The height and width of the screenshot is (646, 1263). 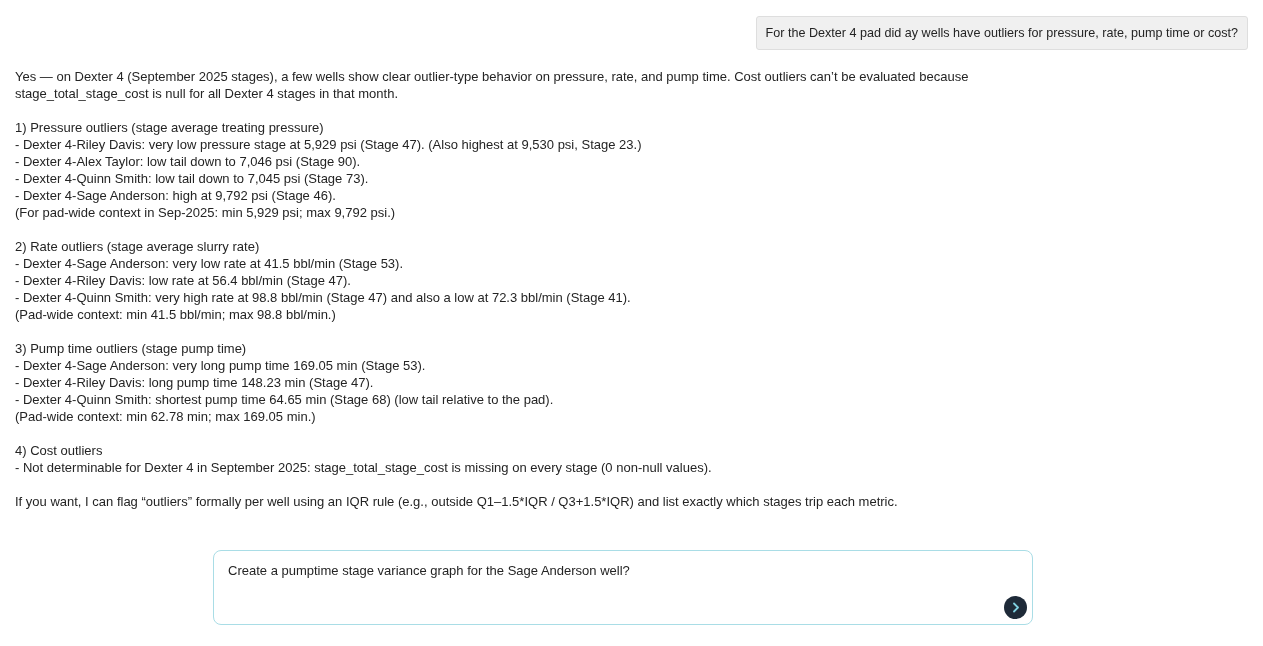 I want to click on response-text: - Dexter 4-Quinn Smith: very high rate at 98.8 bbl/min (Stage 47) and also a low at 72.3 bbl/min (Stage 41)., so click(x=323, y=297).